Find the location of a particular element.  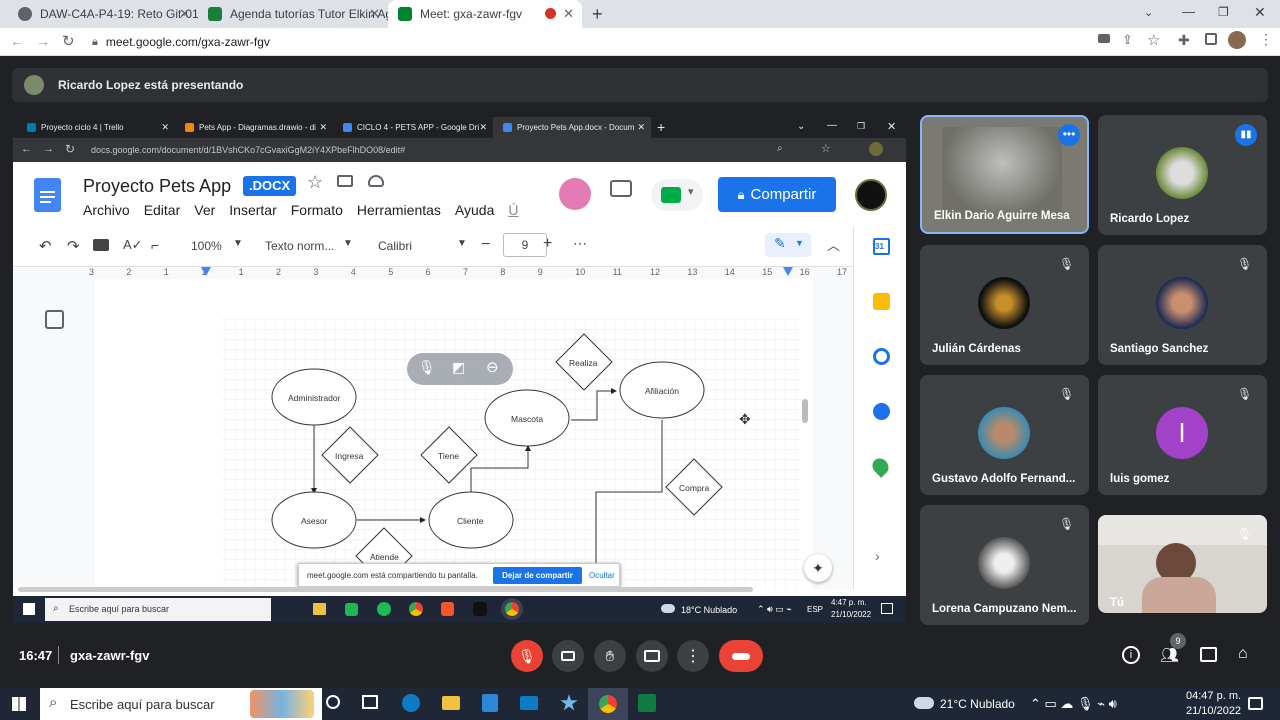

participant-tile: 🎙︎ l luis gomez is located at coordinates (1182, 435).